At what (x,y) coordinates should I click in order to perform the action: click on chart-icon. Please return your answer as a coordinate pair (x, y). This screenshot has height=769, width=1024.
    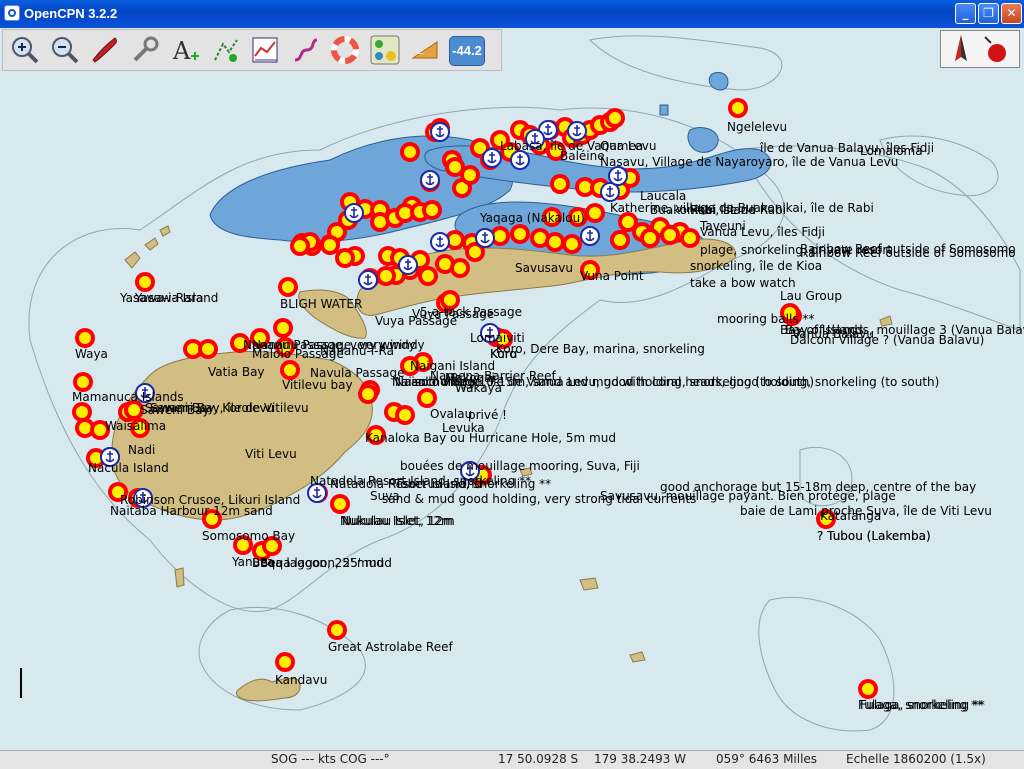
    Looking at the image, I should click on (265, 50).